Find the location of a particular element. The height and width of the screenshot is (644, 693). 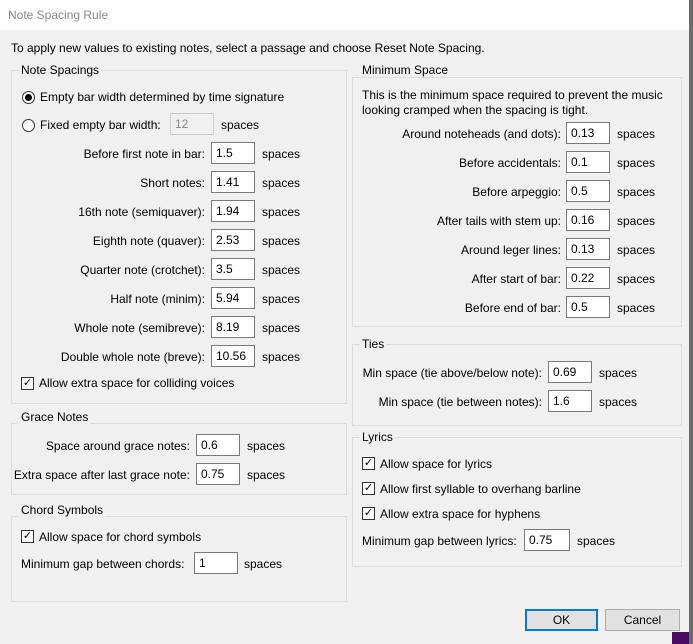

note-spacing-row-input: 5.94 is located at coordinates (233, 298).